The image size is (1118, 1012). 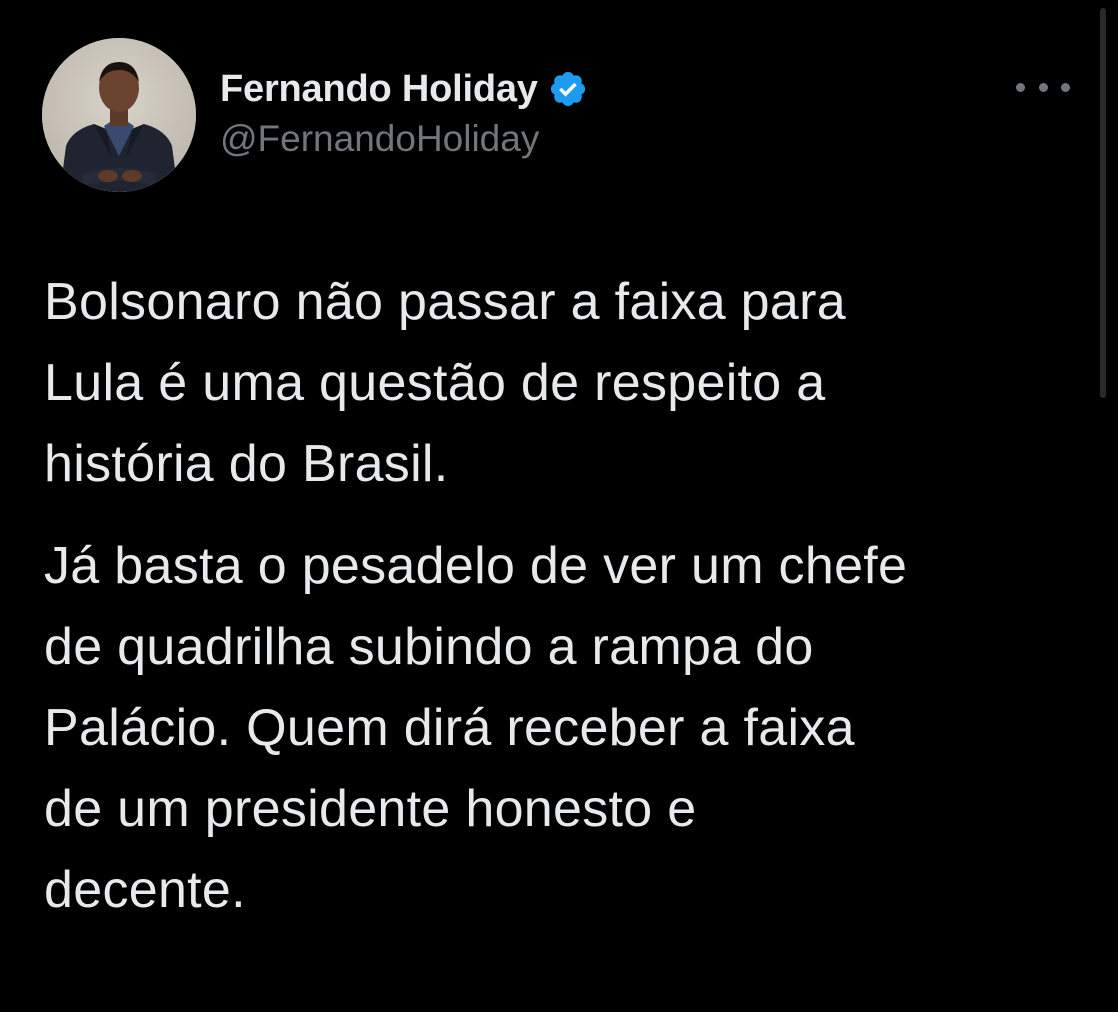 I want to click on scrollbar, so click(x=1103, y=203).